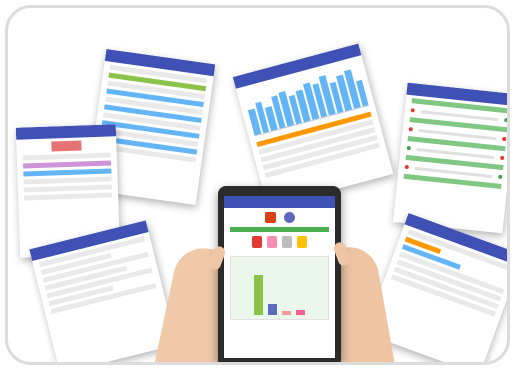 This screenshot has height=376, width=521. Describe the element at coordinates (289, 217) in the screenshot. I see `seal-logo` at that location.